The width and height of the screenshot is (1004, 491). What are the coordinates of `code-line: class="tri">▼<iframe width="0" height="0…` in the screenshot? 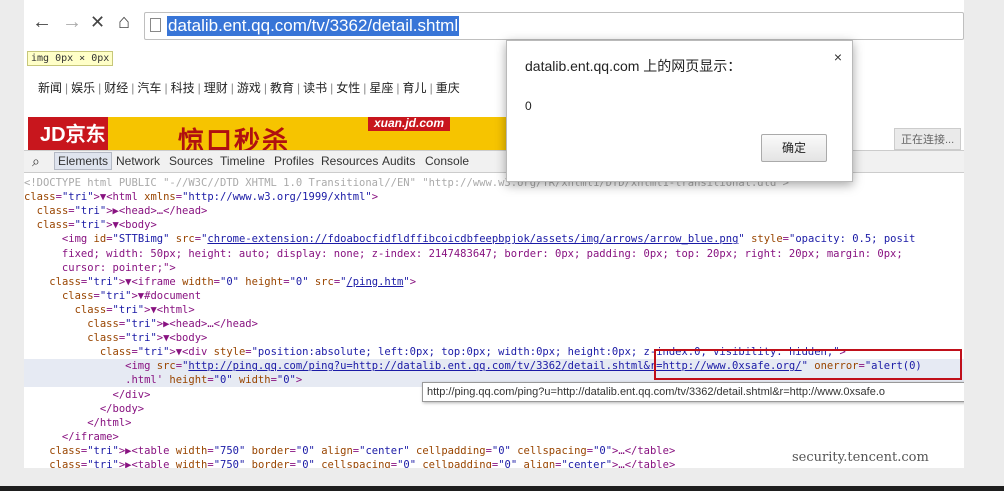 It's located at (220, 282).